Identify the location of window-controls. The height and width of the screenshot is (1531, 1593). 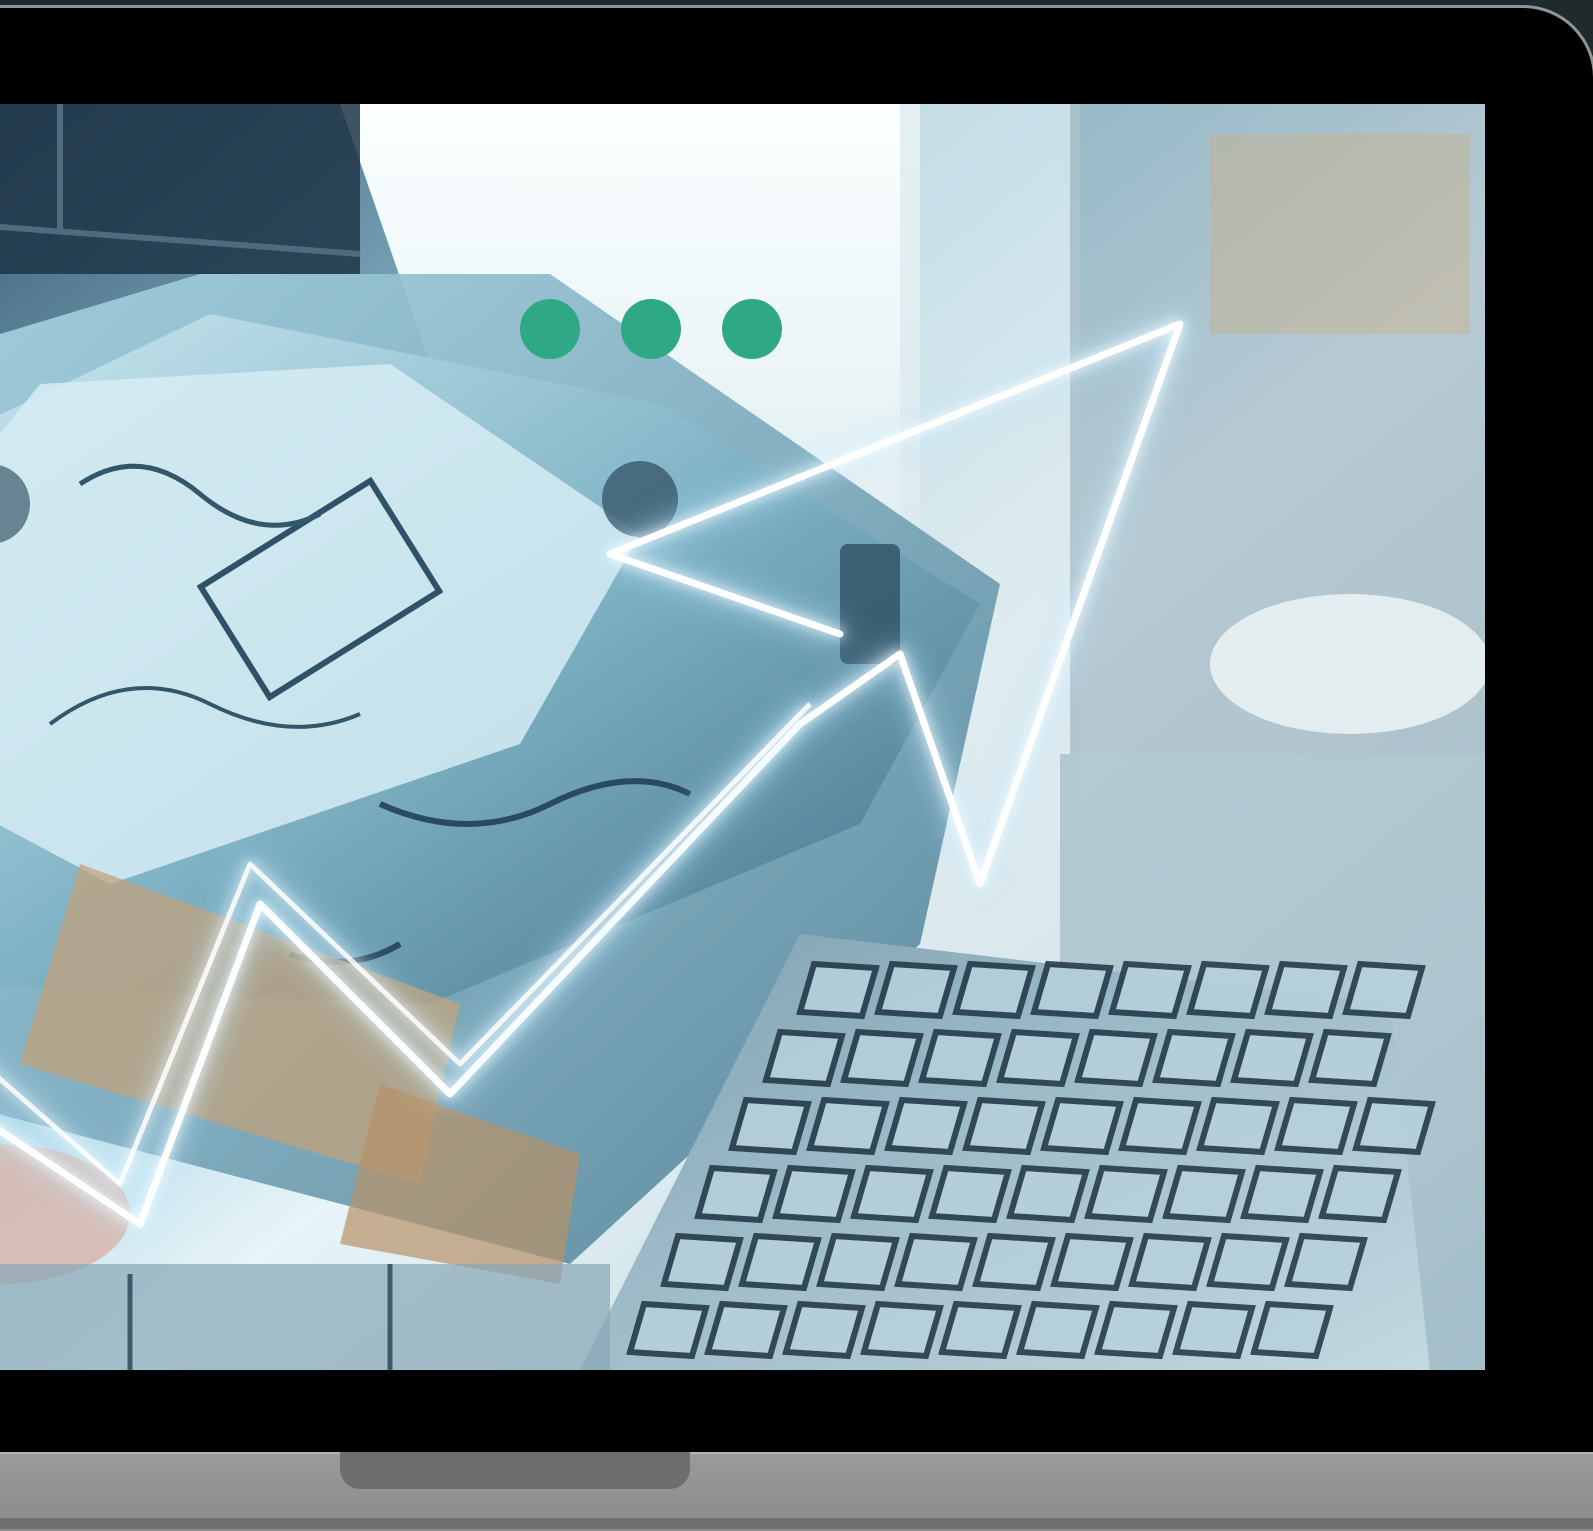
(651, 329).